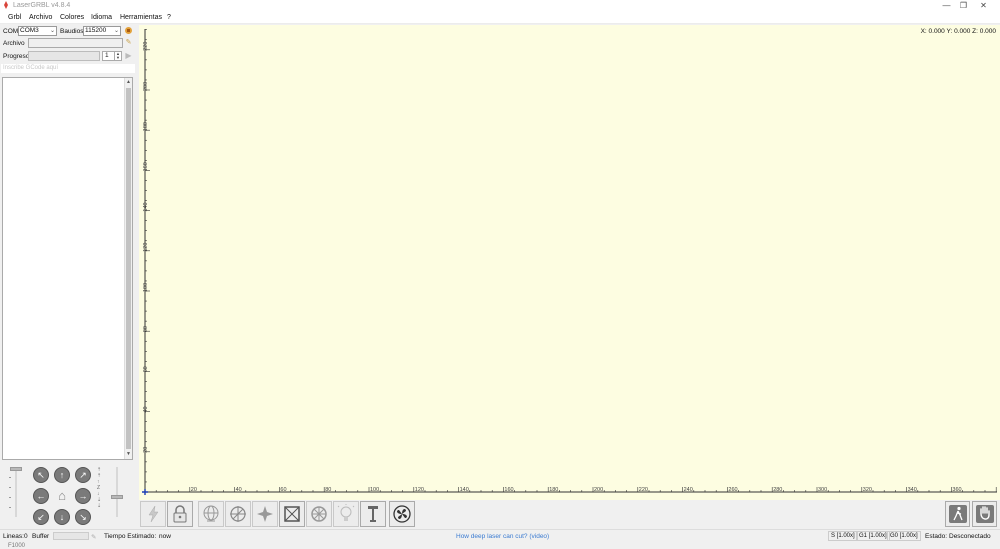 Image resolution: width=1000 pixels, height=549 pixels. Describe the element at coordinates (11, 31) in the screenshot. I see `com-label: COM` at that location.